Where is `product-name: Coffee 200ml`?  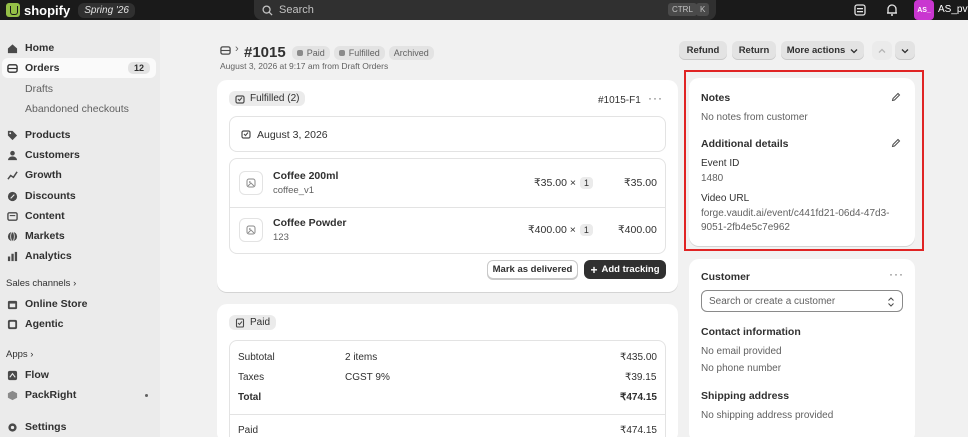
product-name: Coffee 200ml is located at coordinates (305, 176).